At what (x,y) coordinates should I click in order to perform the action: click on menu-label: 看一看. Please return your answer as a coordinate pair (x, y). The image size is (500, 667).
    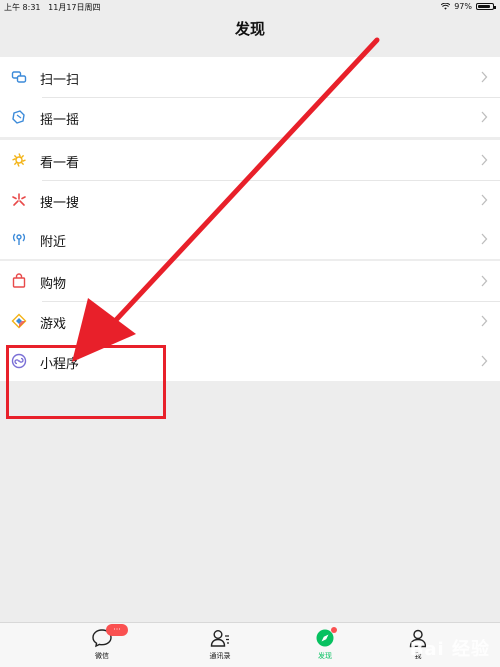
    Looking at the image, I should click on (60, 163).